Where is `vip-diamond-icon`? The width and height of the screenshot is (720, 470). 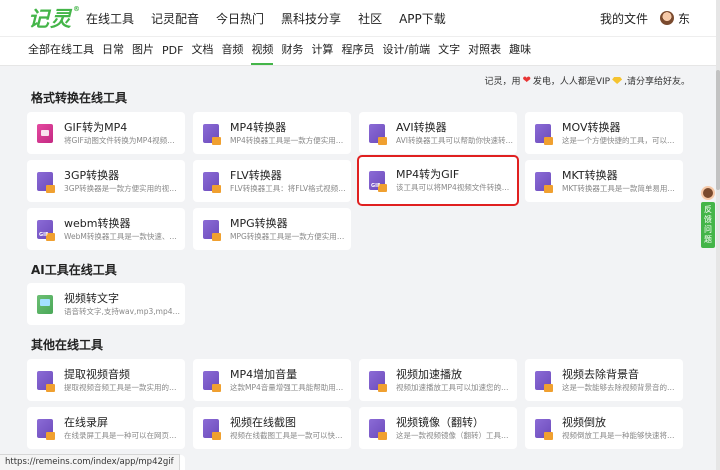
vip-diamond-icon is located at coordinates (617, 80).